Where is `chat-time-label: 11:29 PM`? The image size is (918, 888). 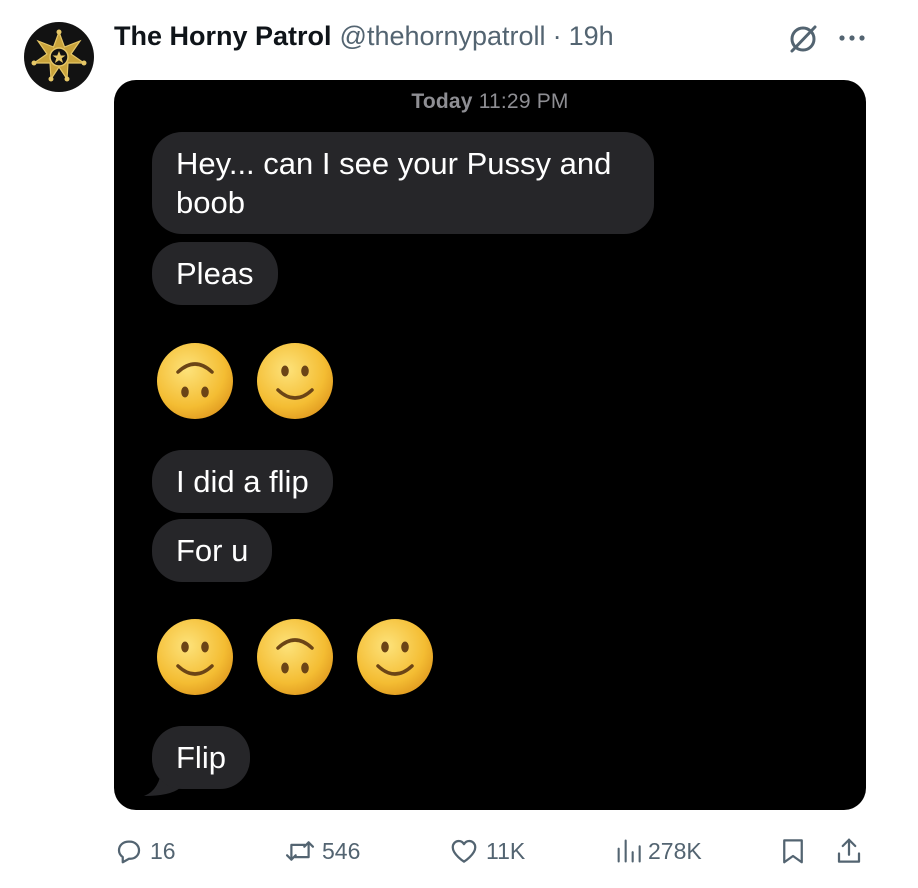 chat-time-label: 11:29 PM is located at coordinates (523, 101).